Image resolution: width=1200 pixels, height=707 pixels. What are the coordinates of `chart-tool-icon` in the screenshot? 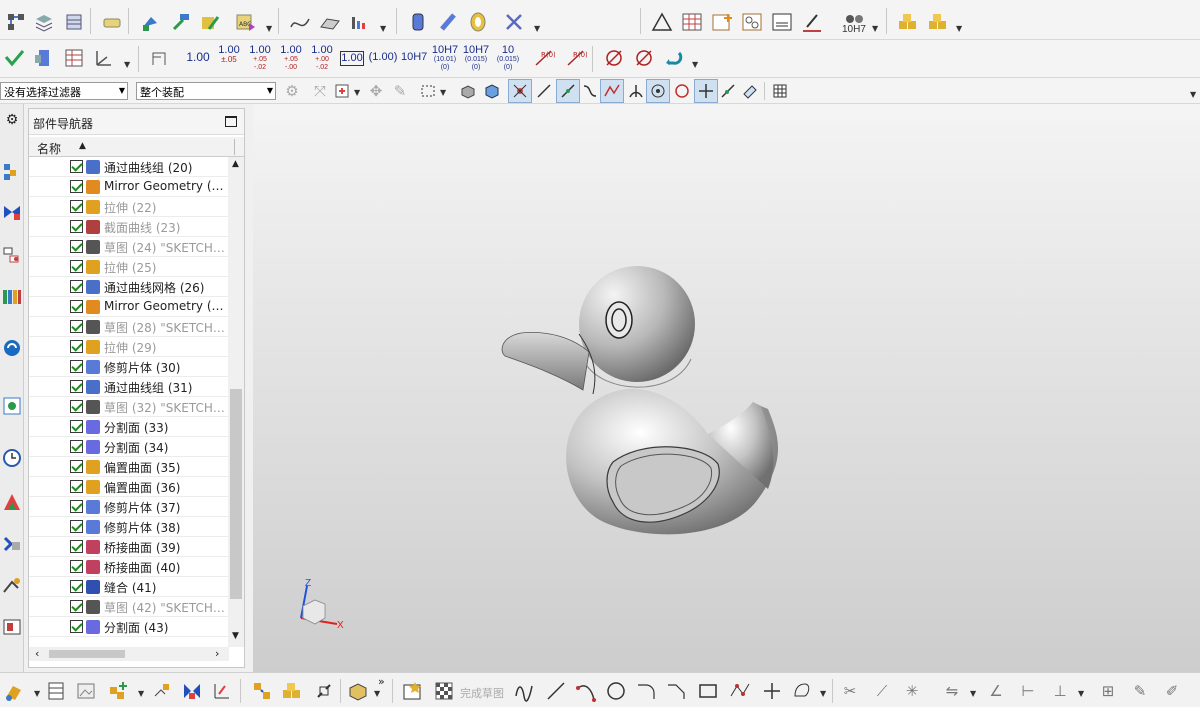 It's located at (360, 22).